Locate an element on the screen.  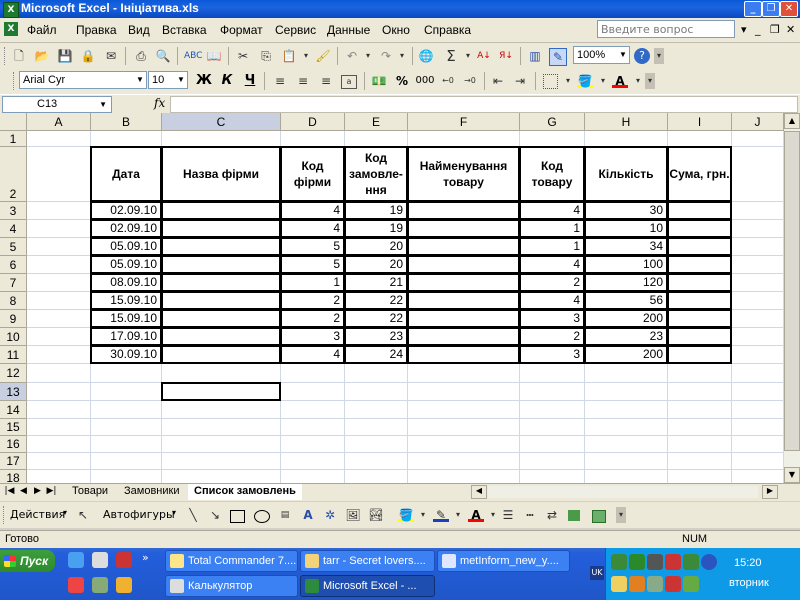
column-header-i: I is located at coordinates (700, 122).